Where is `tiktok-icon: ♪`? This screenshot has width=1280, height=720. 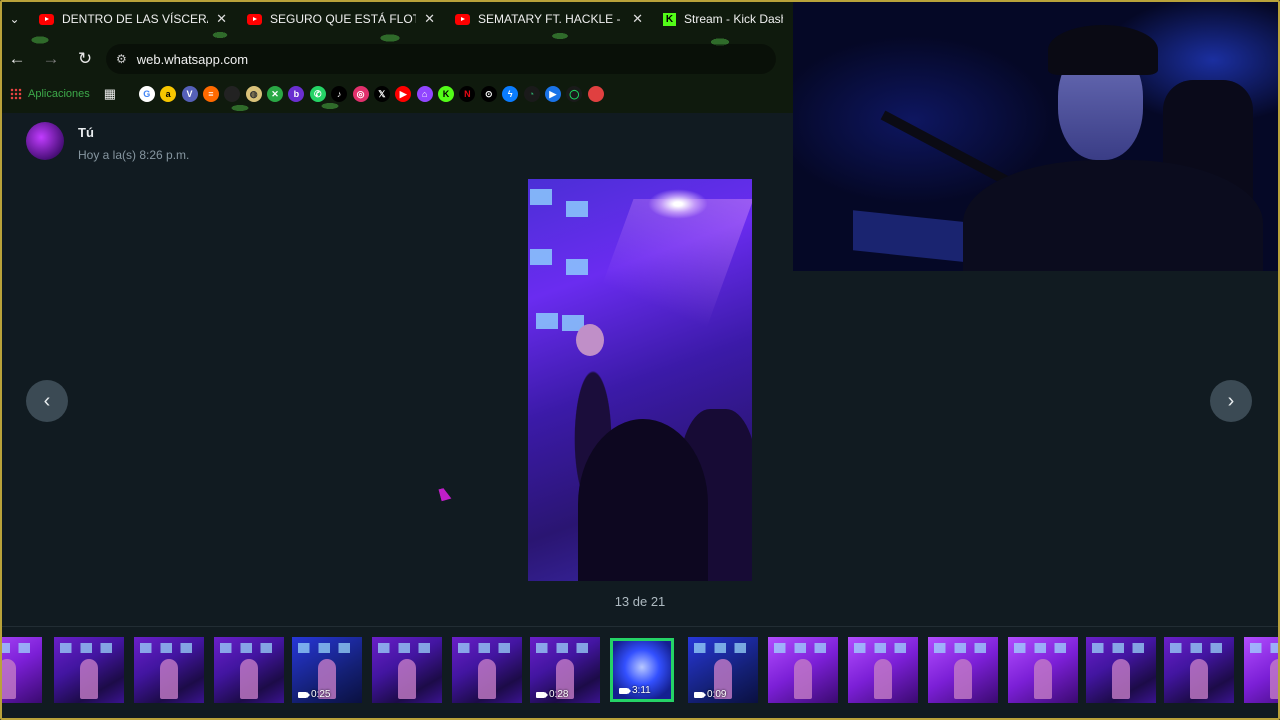
tiktok-icon: ♪ is located at coordinates (339, 94).